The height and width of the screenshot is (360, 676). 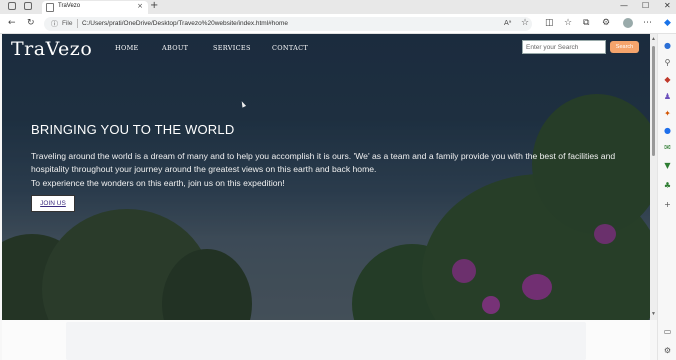 I want to click on nav-home: HOME, so click(x=127, y=48).